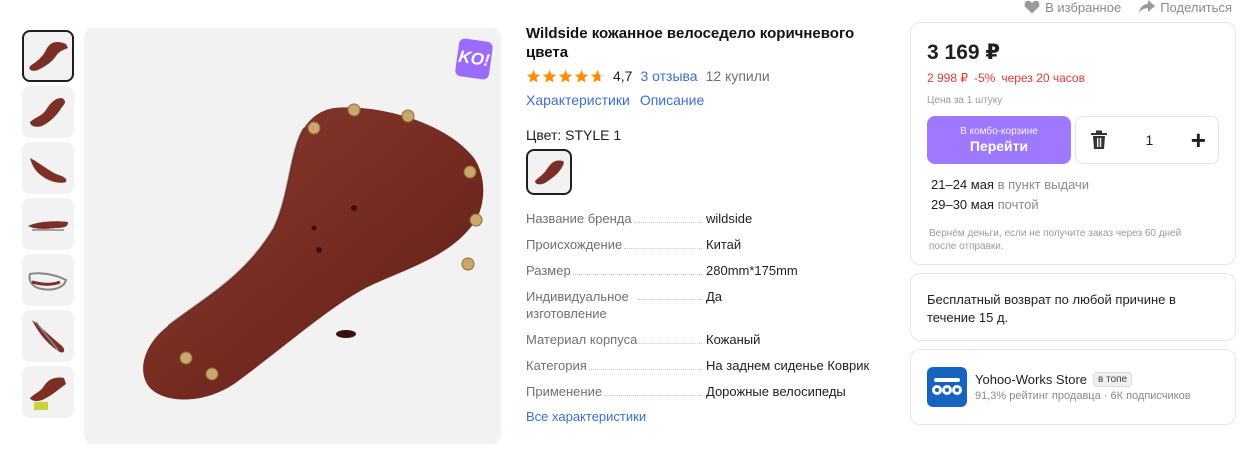 Image resolution: width=1250 pixels, height=471 pixels. What do you see at coordinates (1038, 396) in the screenshot?
I see `store-rating: 91,3% рейтинг продавца` at bounding box center [1038, 396].